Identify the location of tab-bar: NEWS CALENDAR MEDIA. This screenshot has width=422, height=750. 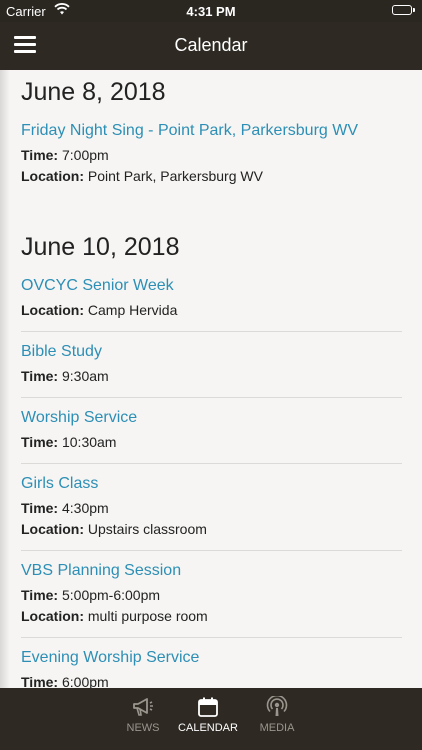
(211, 719).